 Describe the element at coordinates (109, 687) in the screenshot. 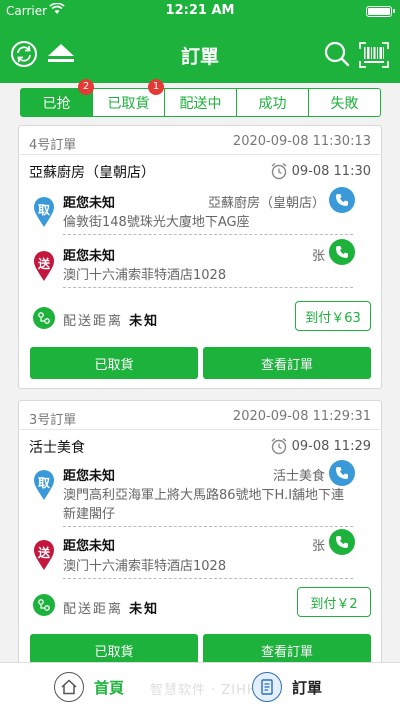

I see `nav-home-label: 首頁` at that location.